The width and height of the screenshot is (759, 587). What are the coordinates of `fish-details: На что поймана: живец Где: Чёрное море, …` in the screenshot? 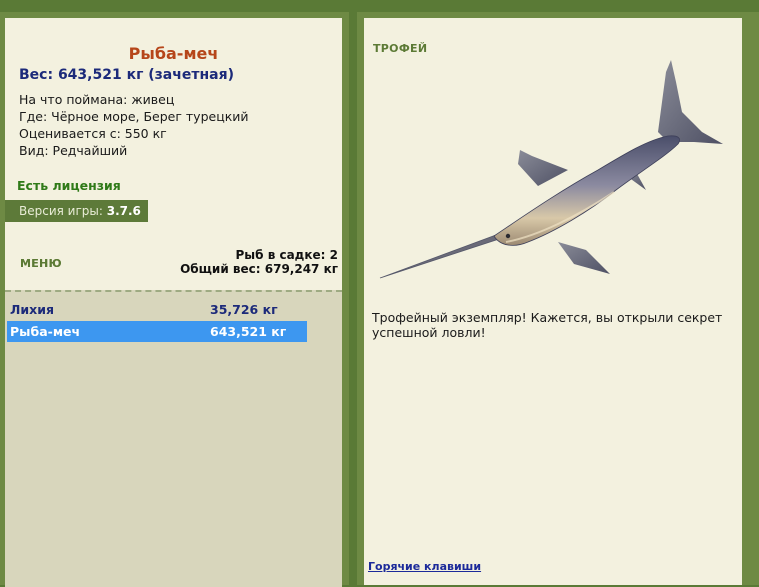 It's located at (134, 125).